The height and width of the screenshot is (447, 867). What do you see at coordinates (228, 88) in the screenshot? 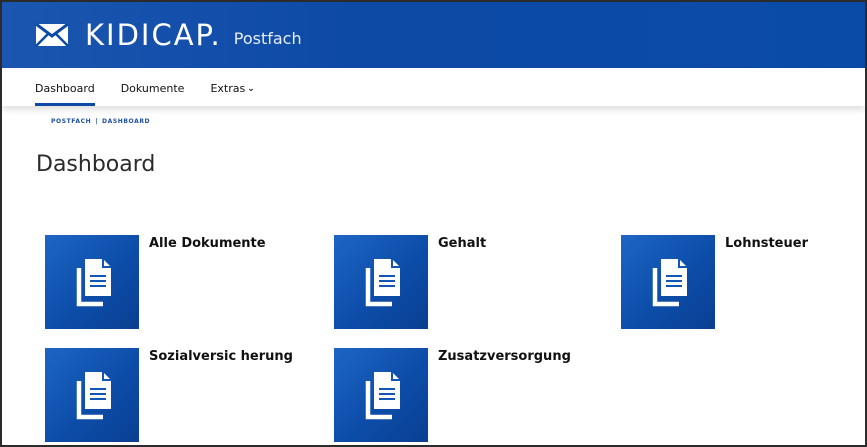
I see `nav-tab-label: Extras` at bounding box center [228, 88].